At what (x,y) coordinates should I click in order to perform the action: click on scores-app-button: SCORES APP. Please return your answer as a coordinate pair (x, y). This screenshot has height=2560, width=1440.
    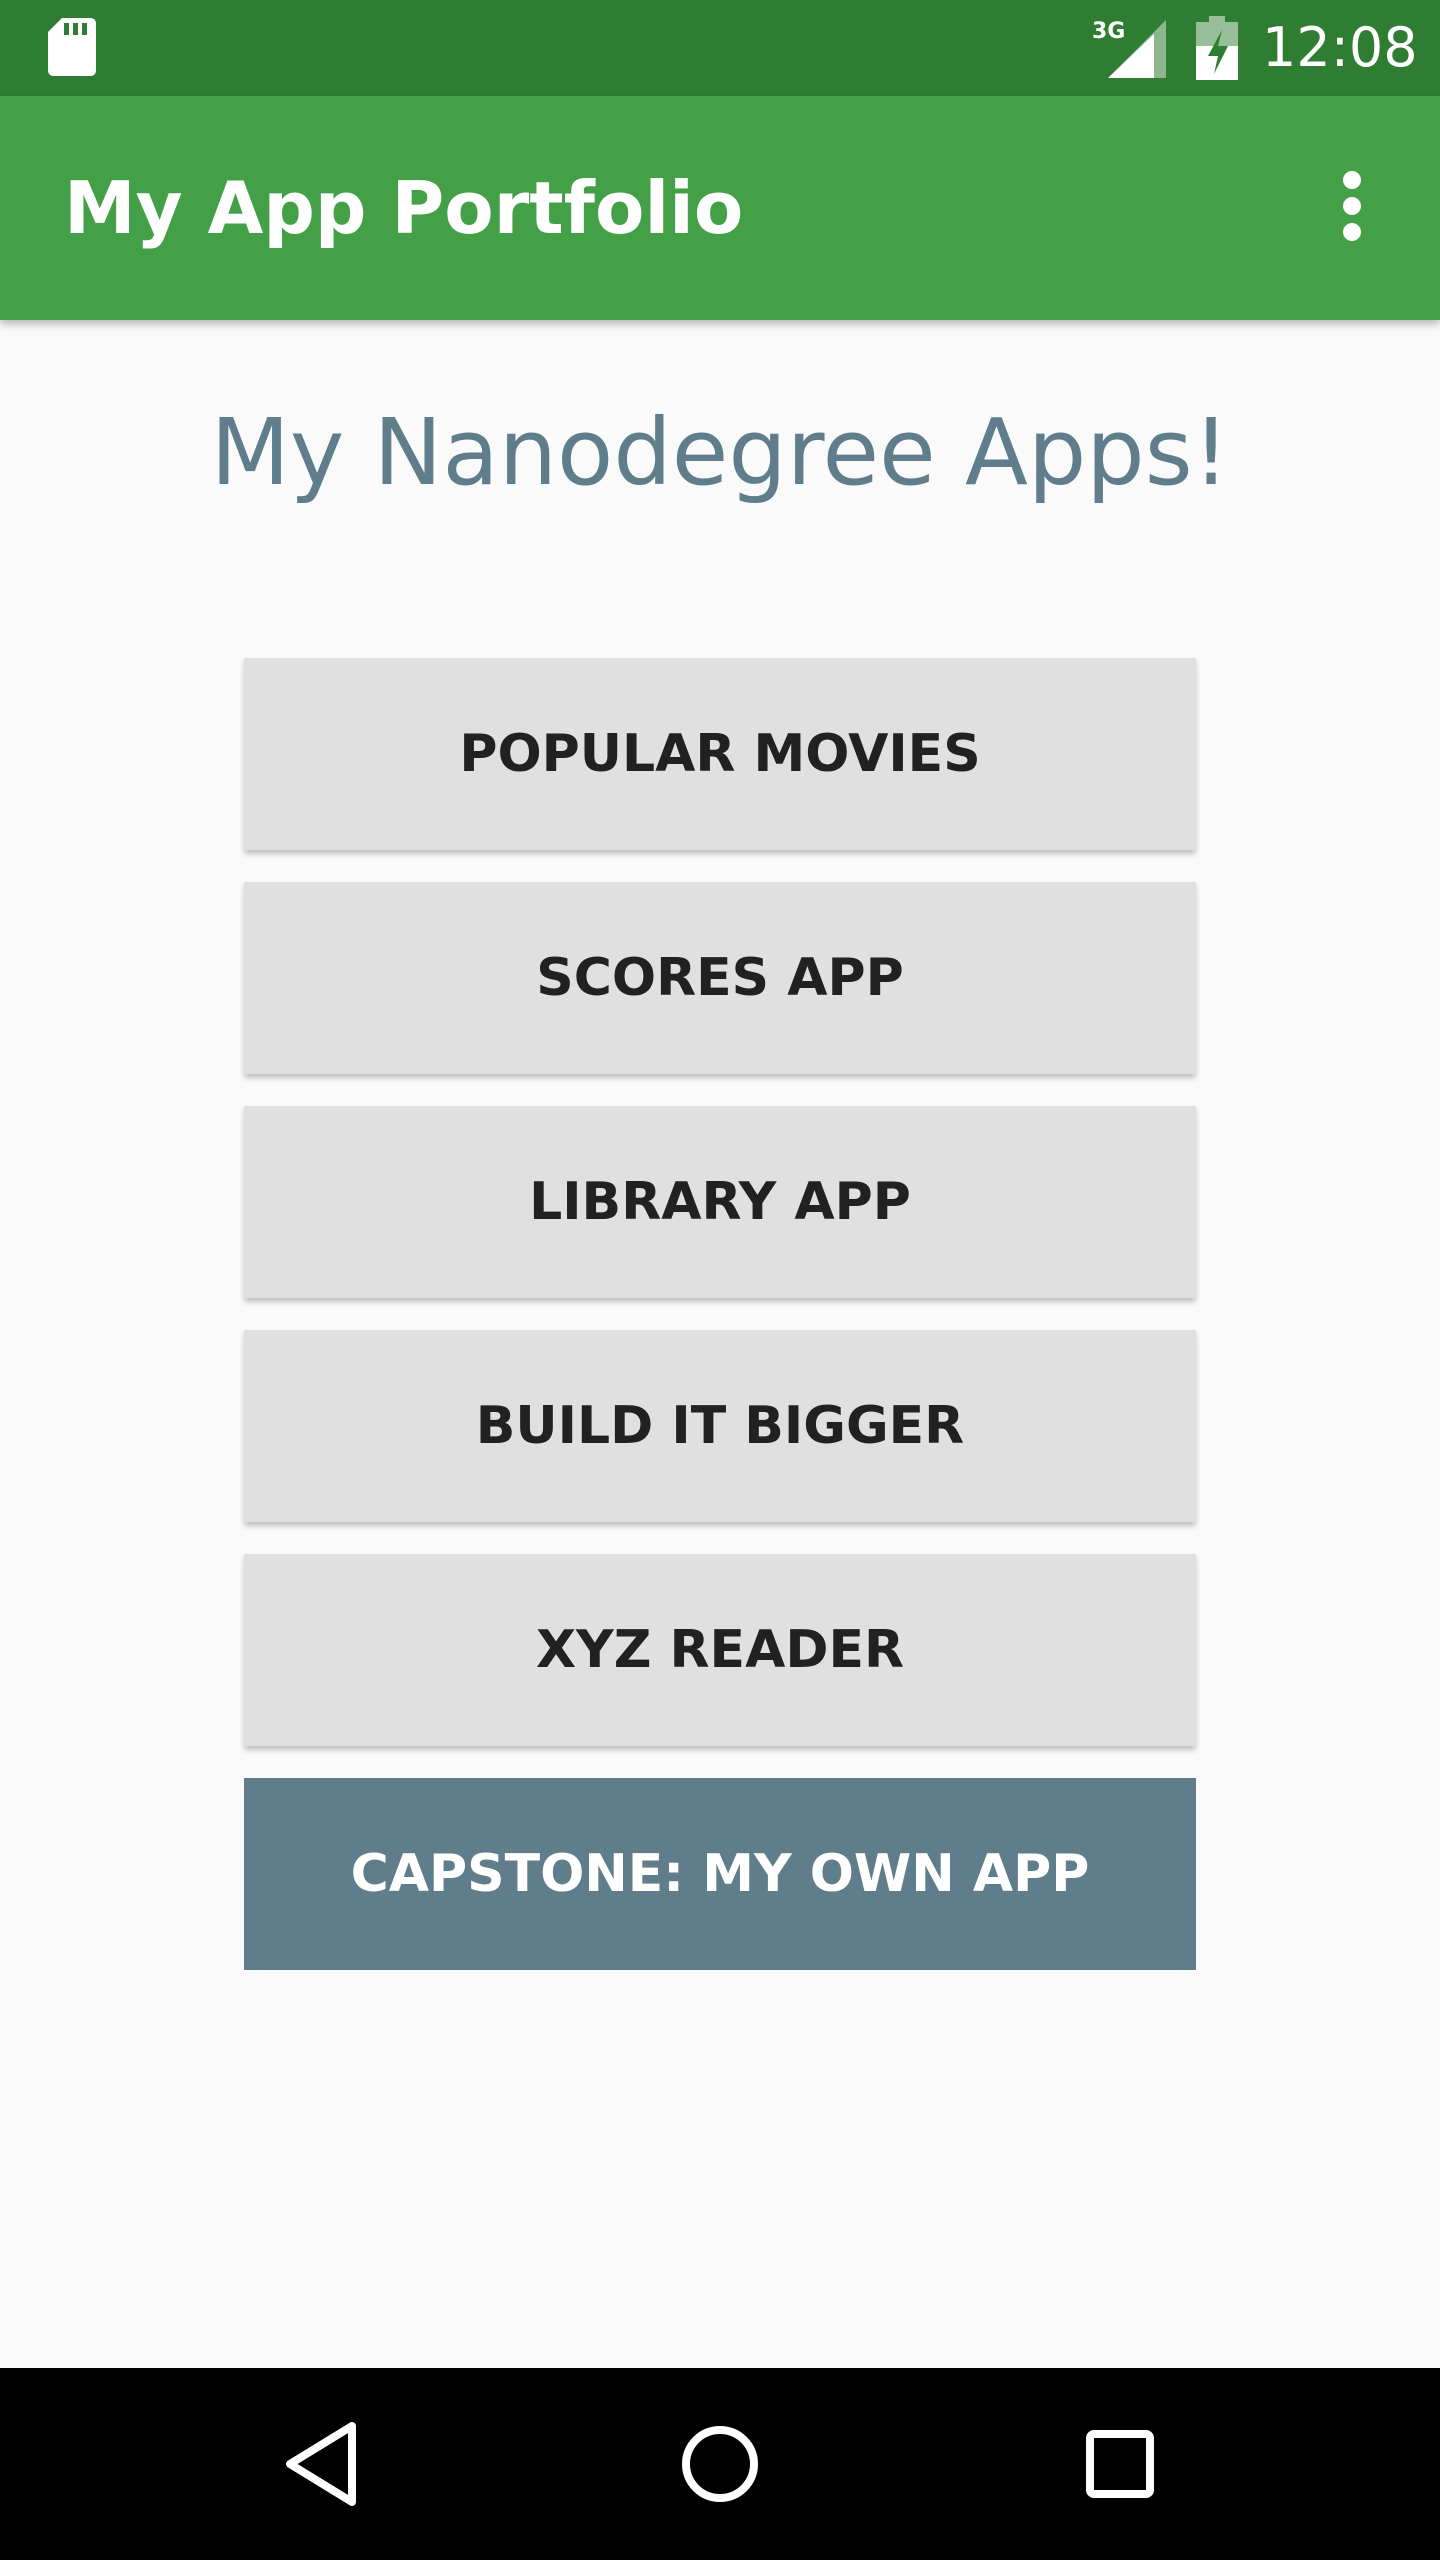
    Looking at the image, I should click on (720, 978).